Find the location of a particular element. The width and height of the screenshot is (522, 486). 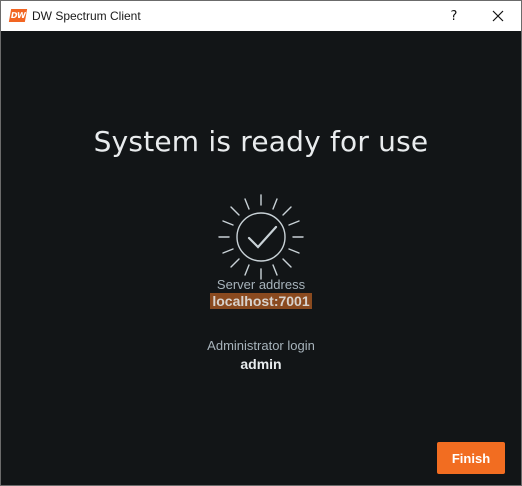

page-title: System is ready for use is located at coordinates (261, 141).